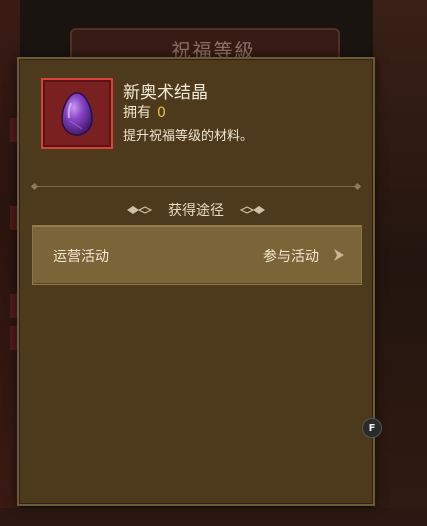  What do you see at coordinates (252, 210) in the screenshot?
I see `ornament-right-icon` at bounding box center [252, 210].